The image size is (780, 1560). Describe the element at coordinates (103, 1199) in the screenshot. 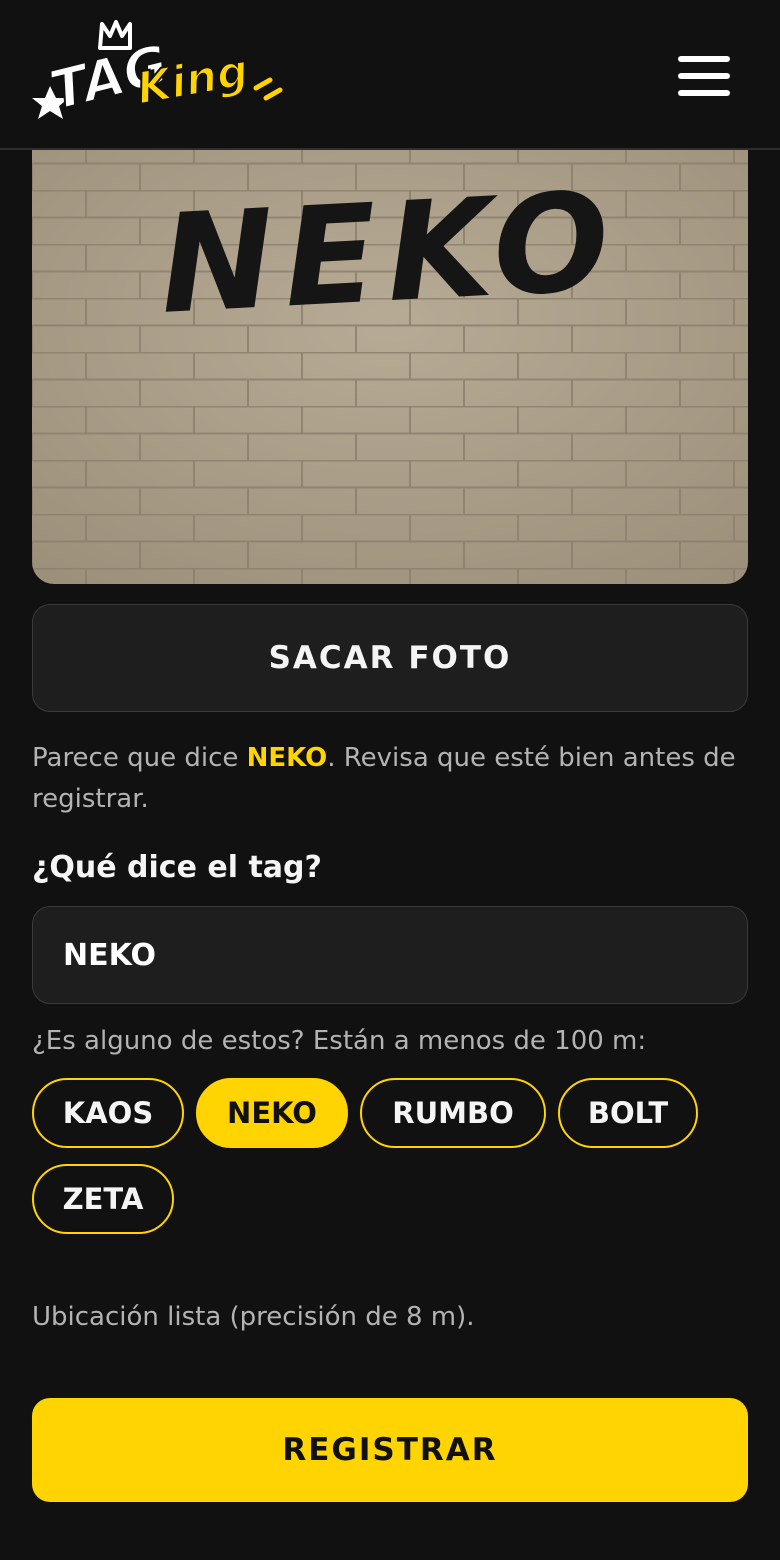

I see `tag-chip-zeta: ZETA` at that location.